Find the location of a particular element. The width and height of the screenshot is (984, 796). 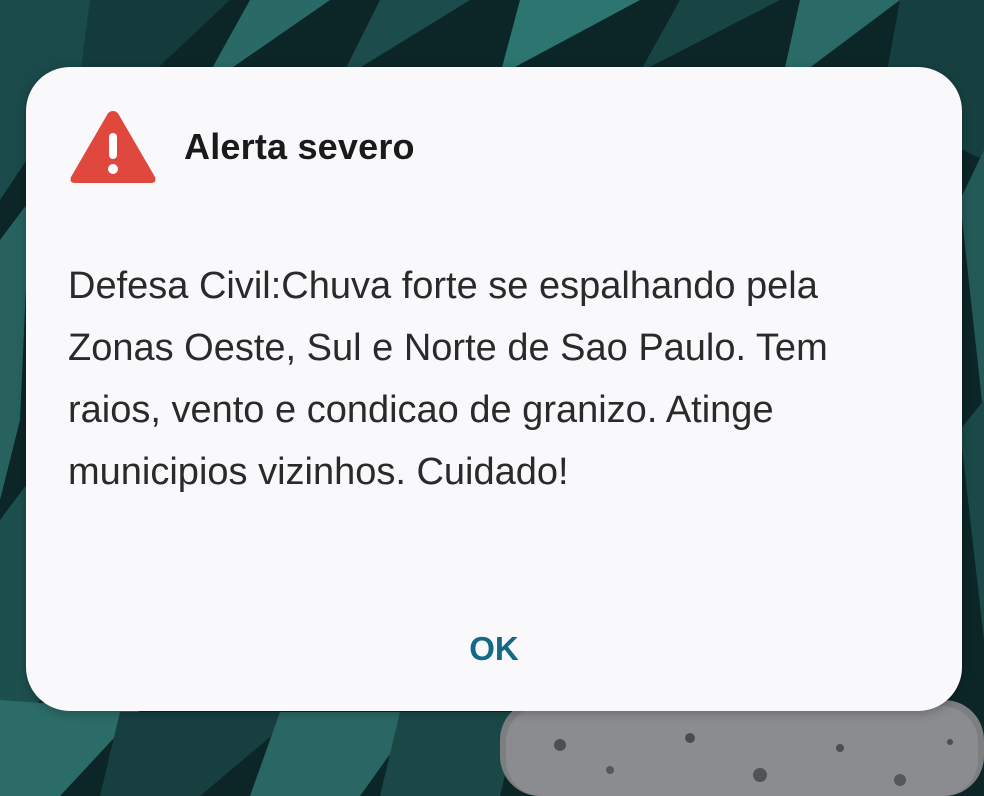

dialog-header: Alerta severo is located at coordinates (241, 147).